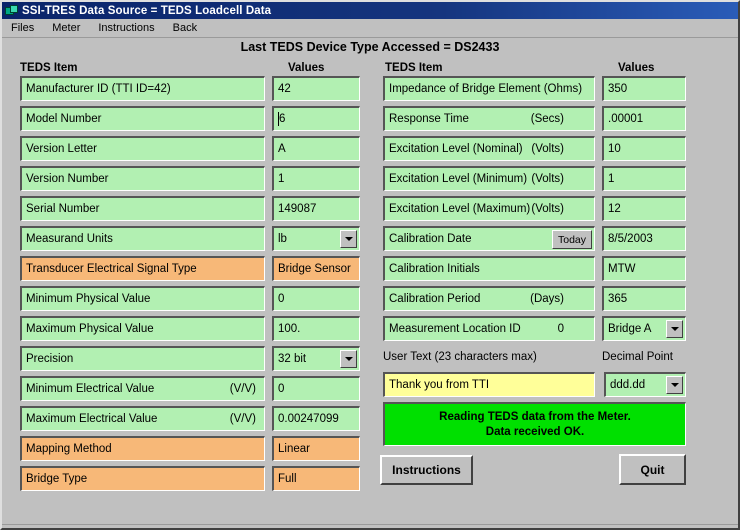 This screenshot has height=530, width=740. I want to click on left-item-column-header: TEDS Item, so click(49, 68).